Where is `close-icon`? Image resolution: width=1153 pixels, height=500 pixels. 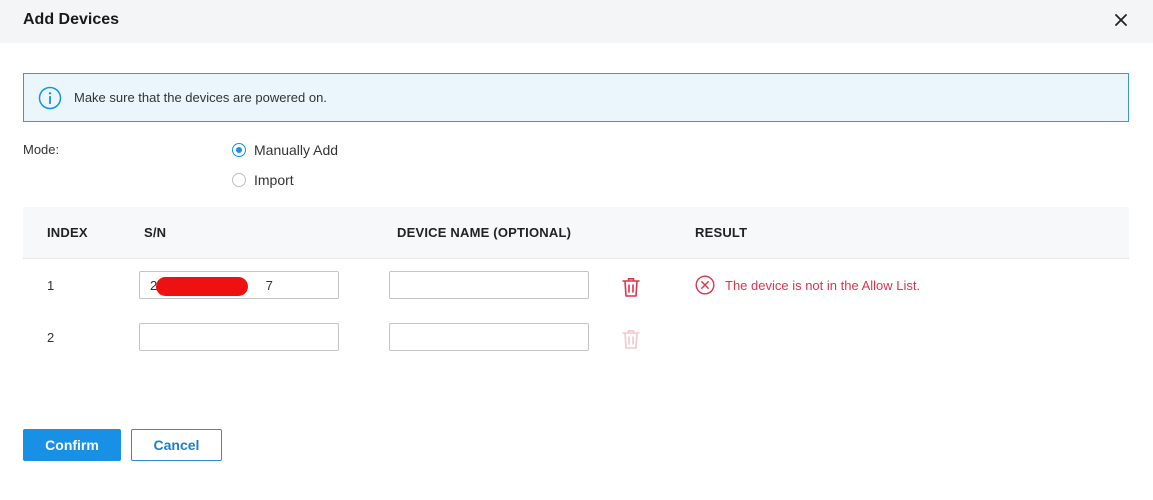
close-icon is located at coordinates (1121, 20).